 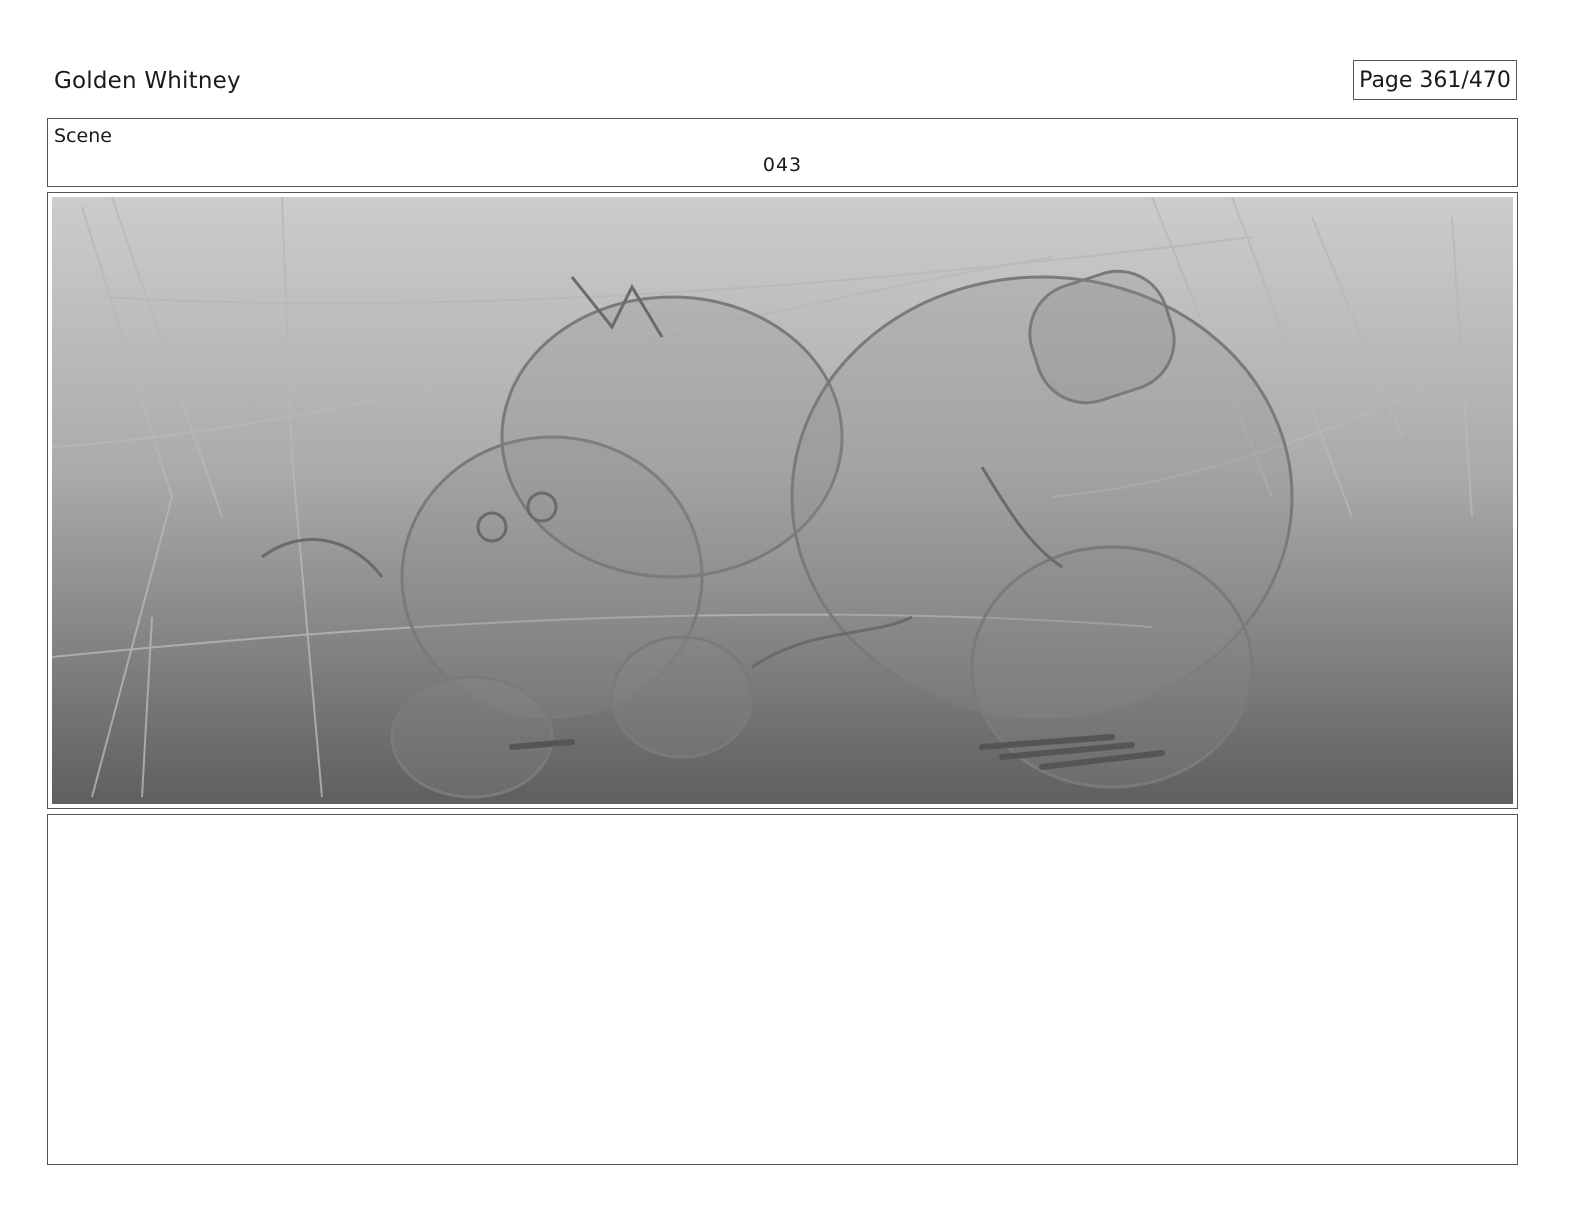 I want to click on page-indicator-text: Page 361/470, so click(x=1435, y=80).